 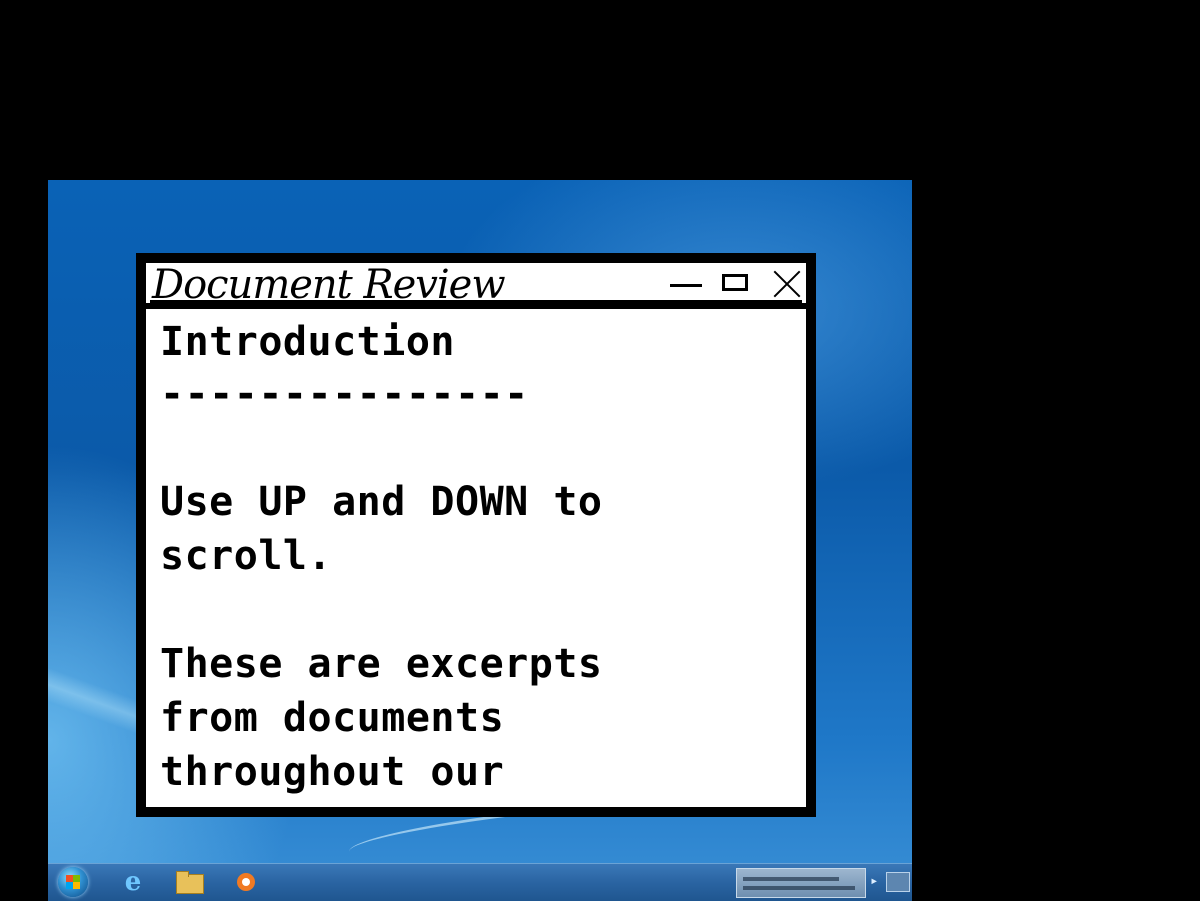 I want to click on tray-clock-icon, so click(x=898, y=882).